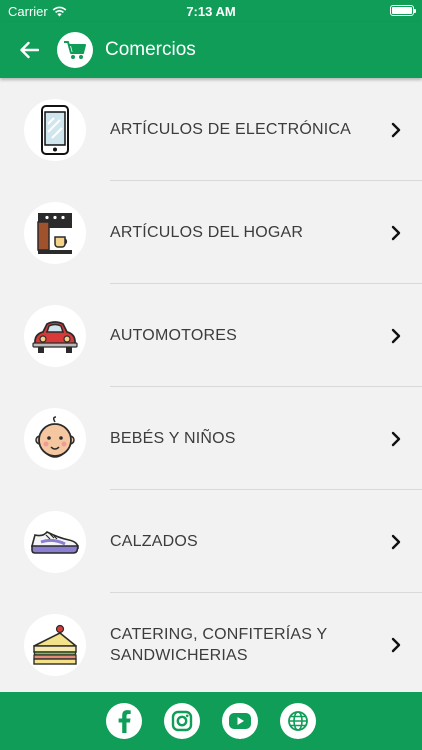  I want to click on category-item-hogar: ARTÍCULOS DEL HOGAR, so click(211, 232).